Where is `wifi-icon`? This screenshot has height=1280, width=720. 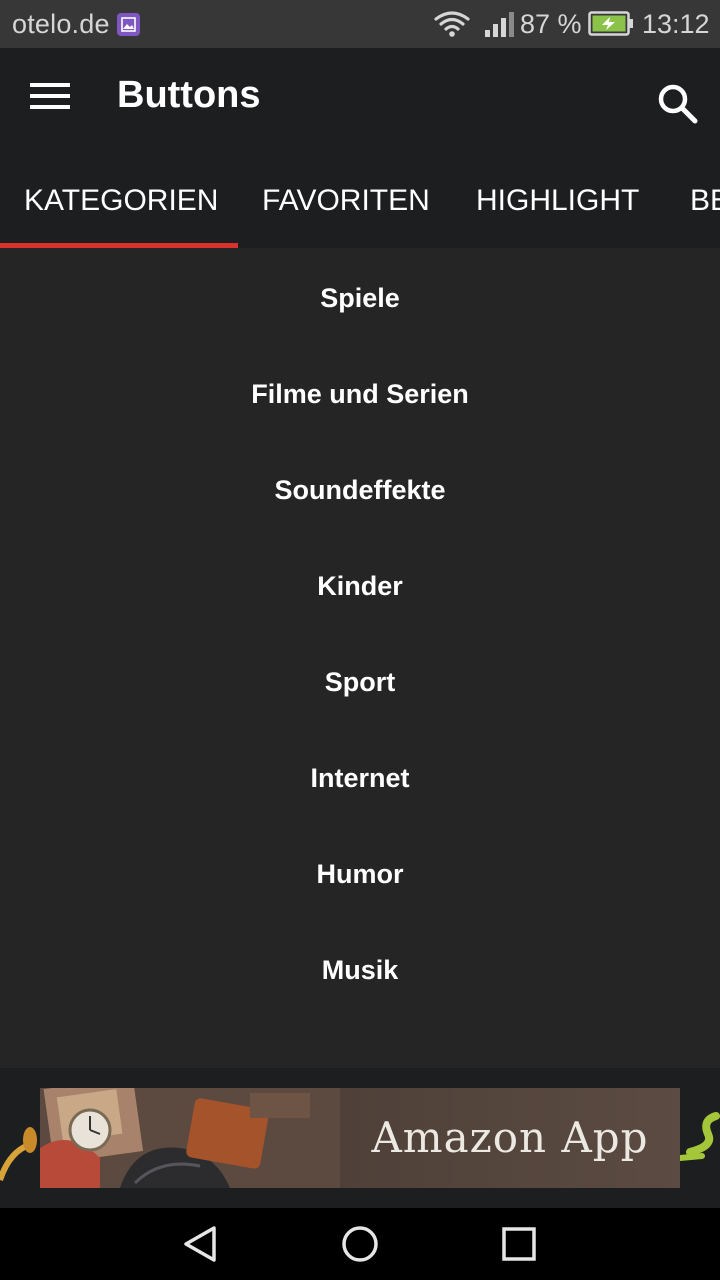
wifi-icon is located at coordinates (452, 24).